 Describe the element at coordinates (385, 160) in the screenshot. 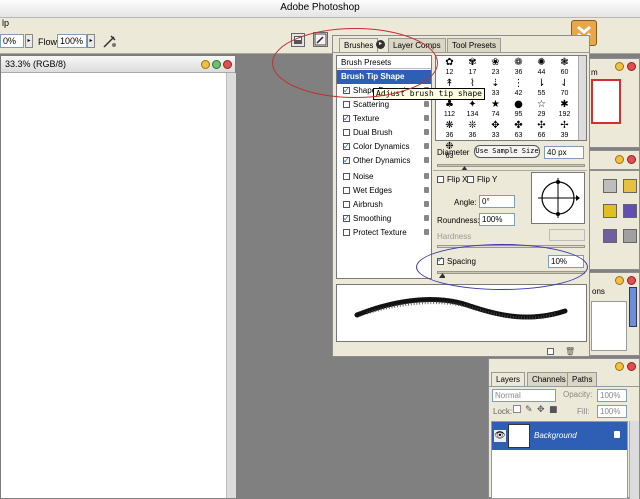

I see `brush-option-other-dynamics: Other Dynamics` at that location.